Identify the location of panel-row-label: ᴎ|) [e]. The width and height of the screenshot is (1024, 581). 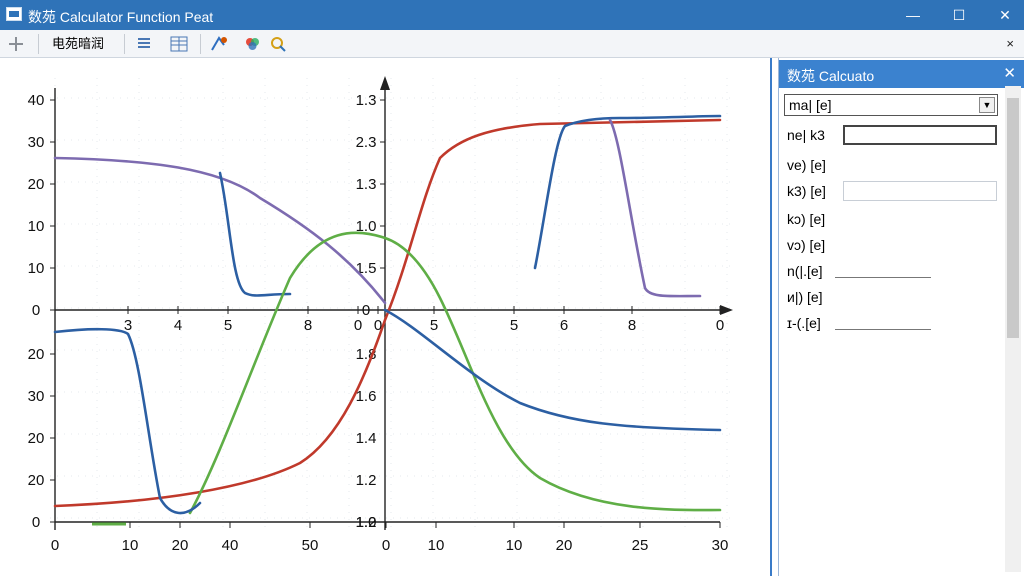
(805, 297).